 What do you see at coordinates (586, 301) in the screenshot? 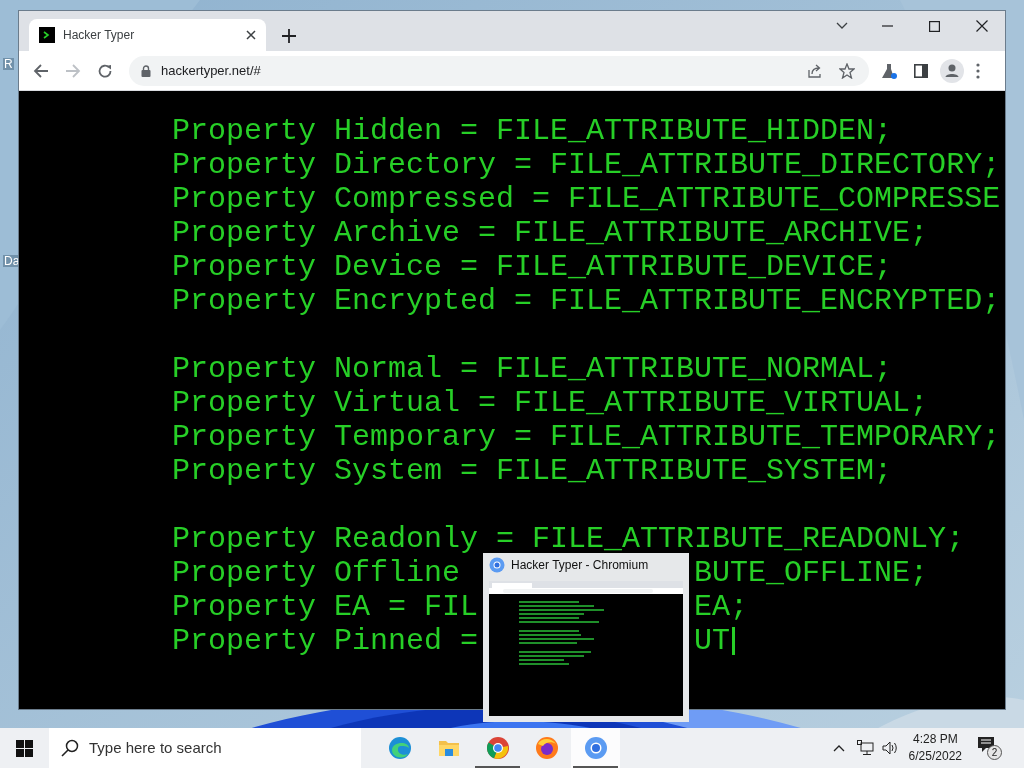
I see `code-line: Property Encrypted = FILE_ATTRIBUTE_ENCRYPTED;` at bounding box center [586, 301].